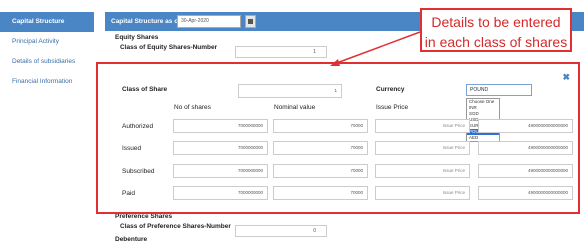  I want to click on preference-count-label: Class of Preference Shares-Number, so click(175, 226).